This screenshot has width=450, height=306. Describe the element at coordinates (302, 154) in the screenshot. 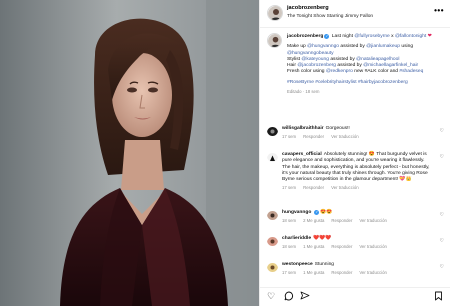

I see `commenter-username: cavapers_official` at that location.